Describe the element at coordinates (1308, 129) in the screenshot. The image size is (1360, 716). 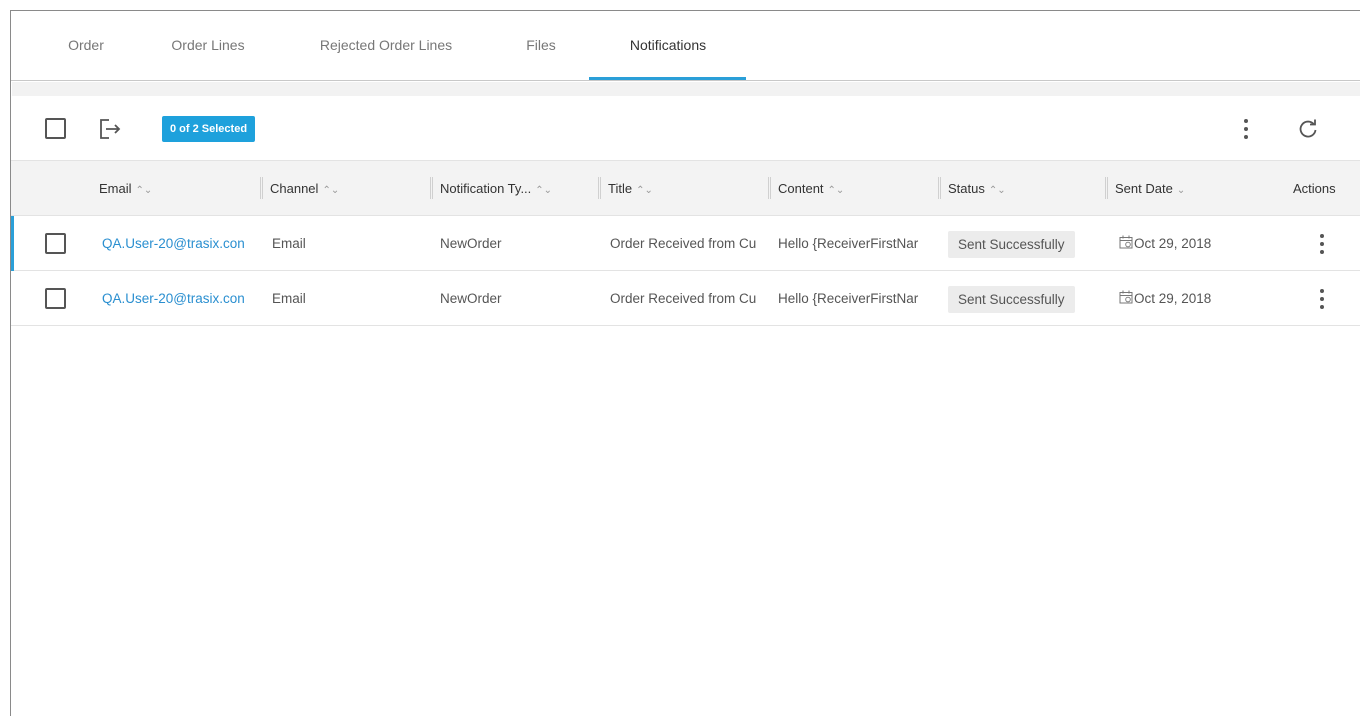
I see `refresh-icon` at that location.